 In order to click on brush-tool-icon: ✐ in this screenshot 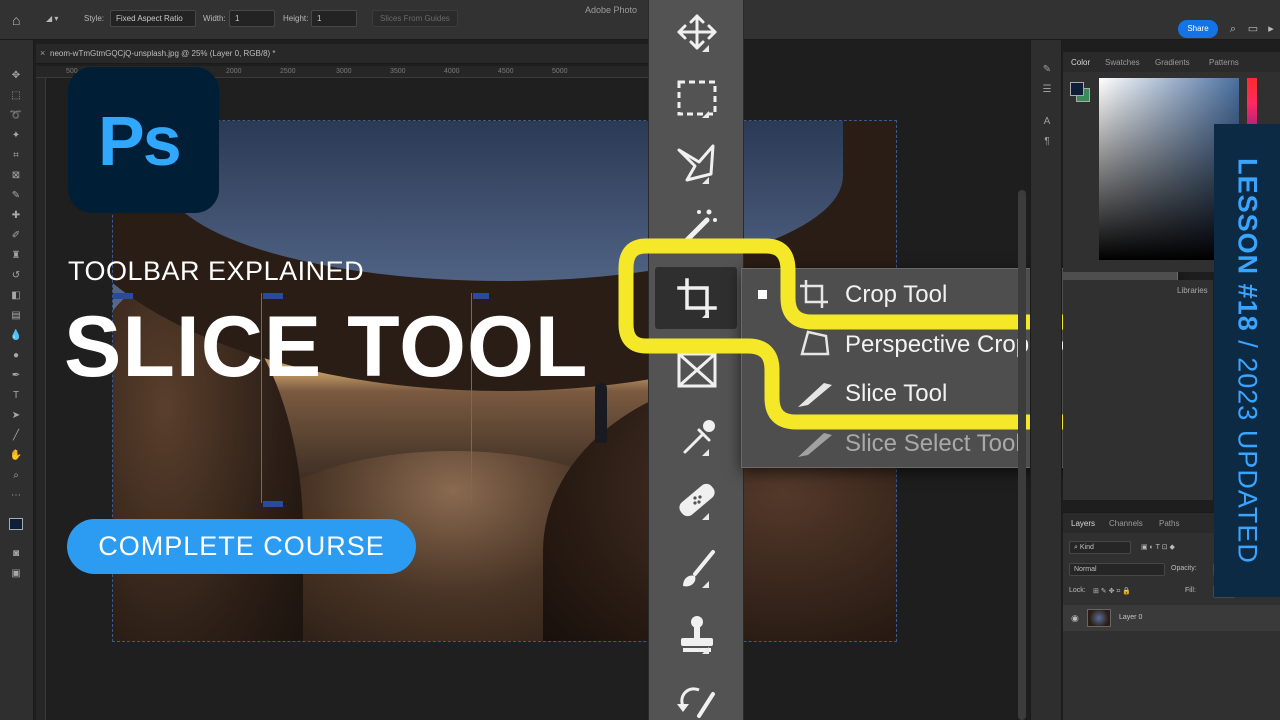, I will do `click(16, 236)`.